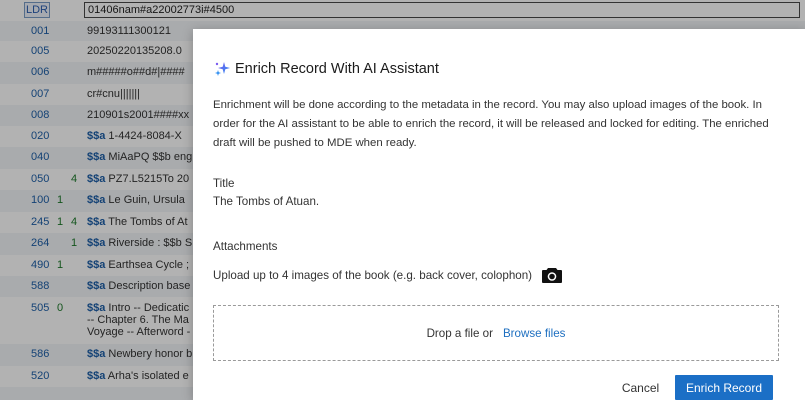 The image size is (805, 400). Describe the element at coordinates (534, 333) in the screenshot. I see `browse-files-link: Browse files` at that location.